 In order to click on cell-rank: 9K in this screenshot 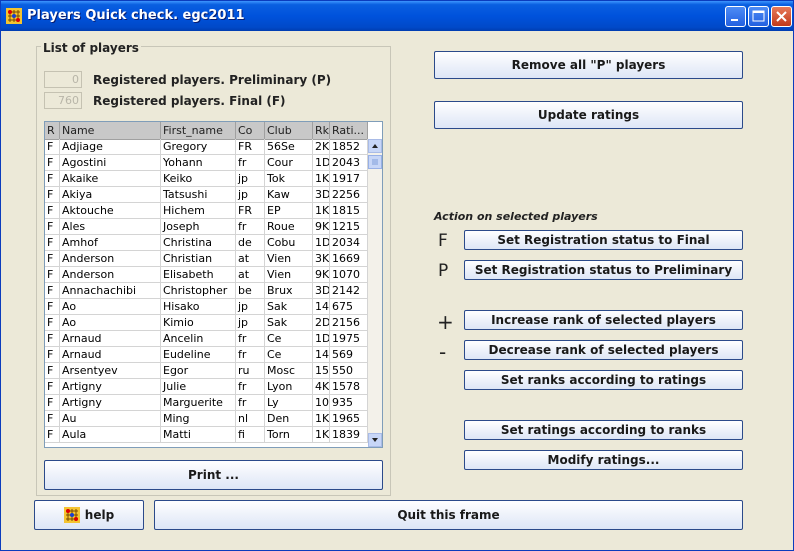, I will do `click(322, 227)`.